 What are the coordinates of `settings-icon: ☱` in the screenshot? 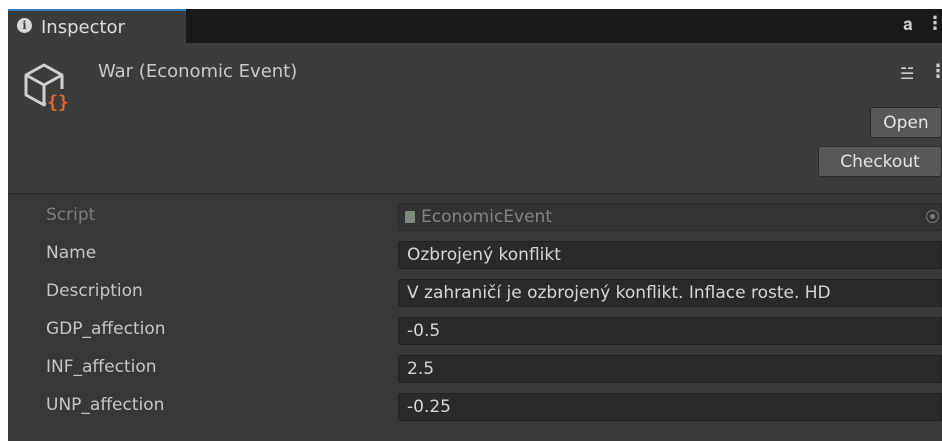 It's located at (907, 73).